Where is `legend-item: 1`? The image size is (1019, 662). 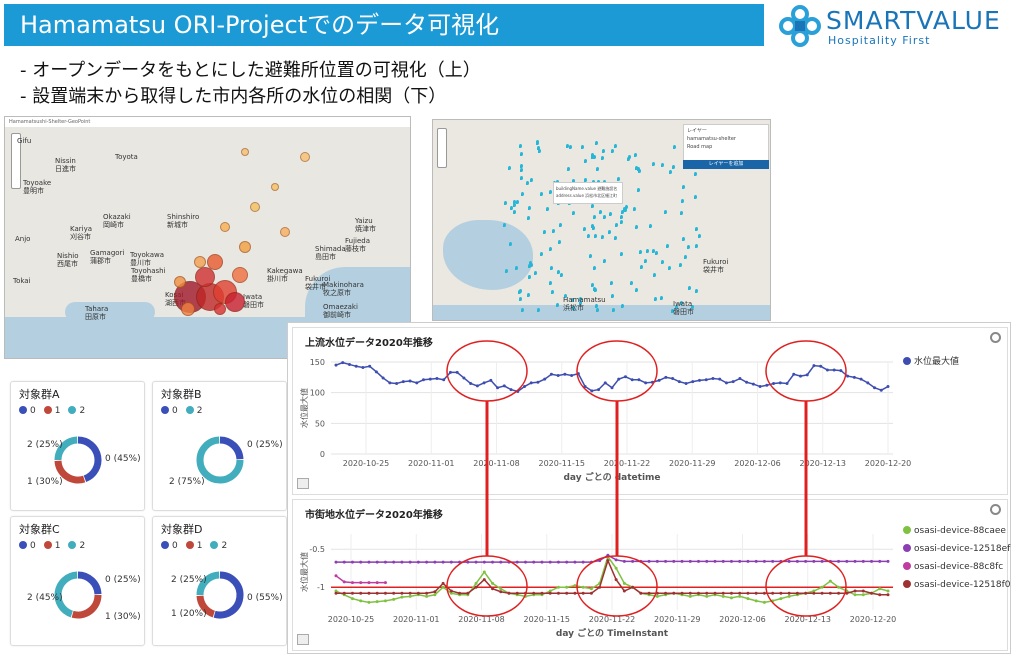 legend-item: 1 is located at coordinates (51, 546).